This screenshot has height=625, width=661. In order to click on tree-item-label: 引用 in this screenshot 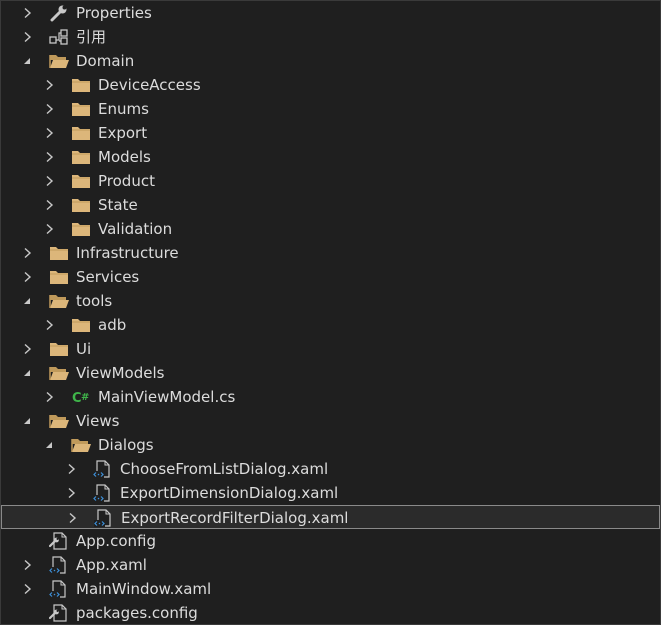, I will do `click(91, 37)`.